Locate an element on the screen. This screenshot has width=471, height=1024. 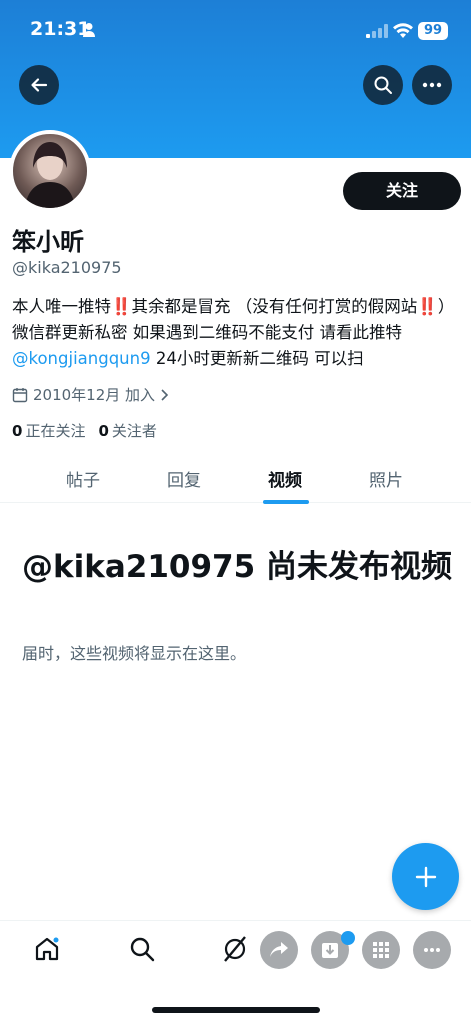
chevron-right-icon is located at coordinates (165, 394).